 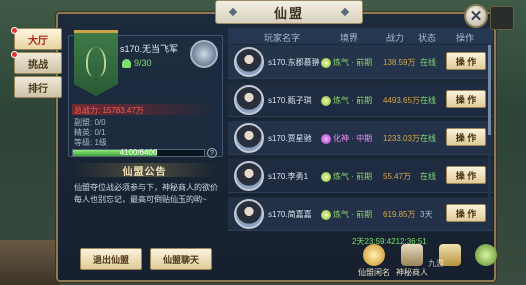 I want to click on mystery-merchant-button: 神秘商人, so click(x=412, y=261).